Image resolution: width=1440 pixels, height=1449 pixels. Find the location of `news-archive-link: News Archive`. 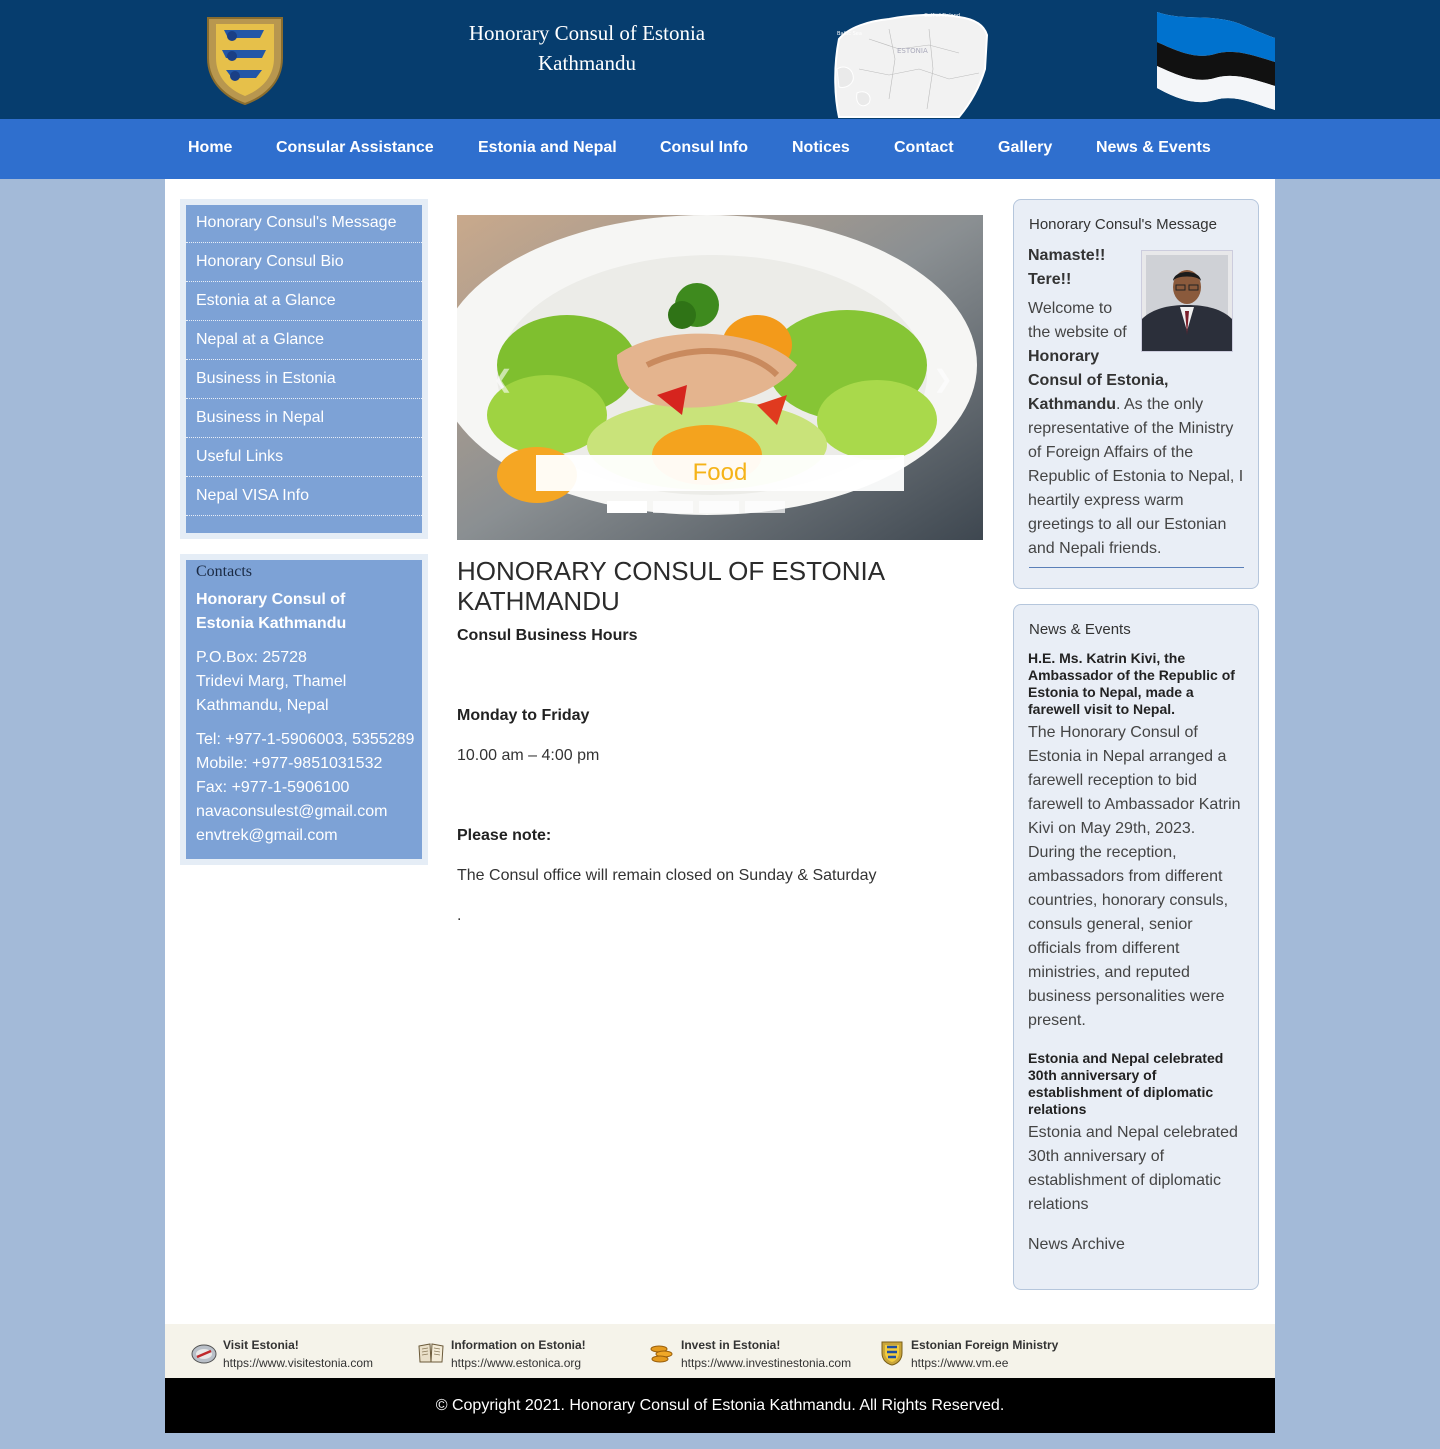

news-archive-link: News Archive is located at coordinates (1076, 1245).